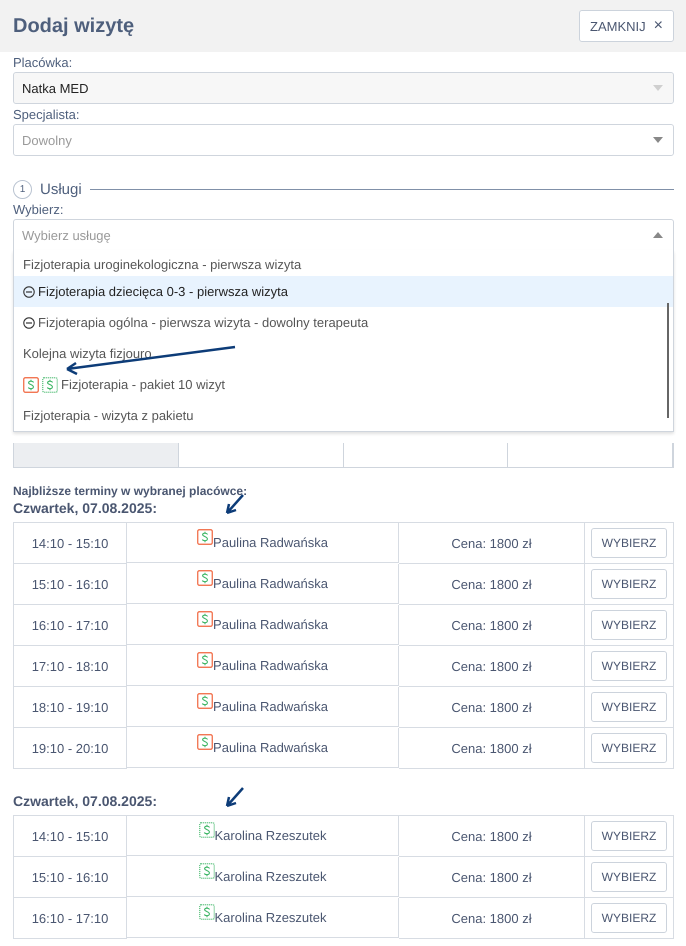 This screenshot has height=946, width=686. I want to click on dropdown-option: Kolejna wizyta fizjouro, so click(343, 353).